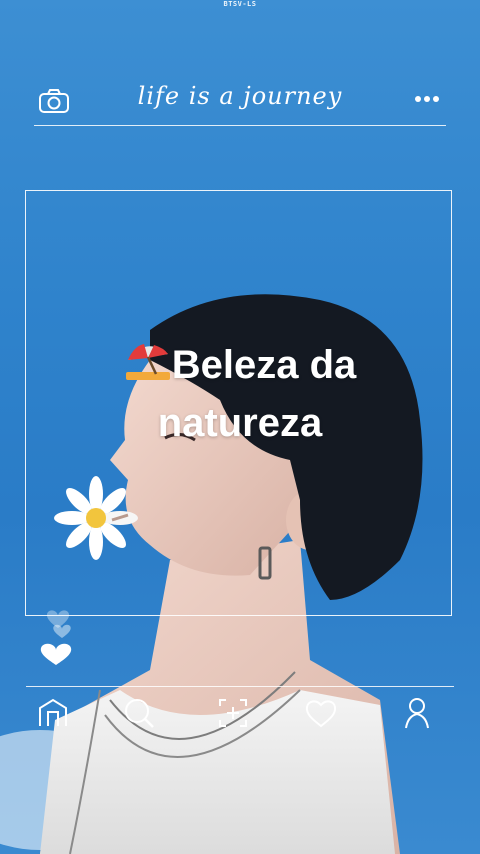 Image resolution: width=480 pixels, height=854 pixels. Describe the element at coordinates (240, 686) in the screenshot. I see `footer-divider` at that location.